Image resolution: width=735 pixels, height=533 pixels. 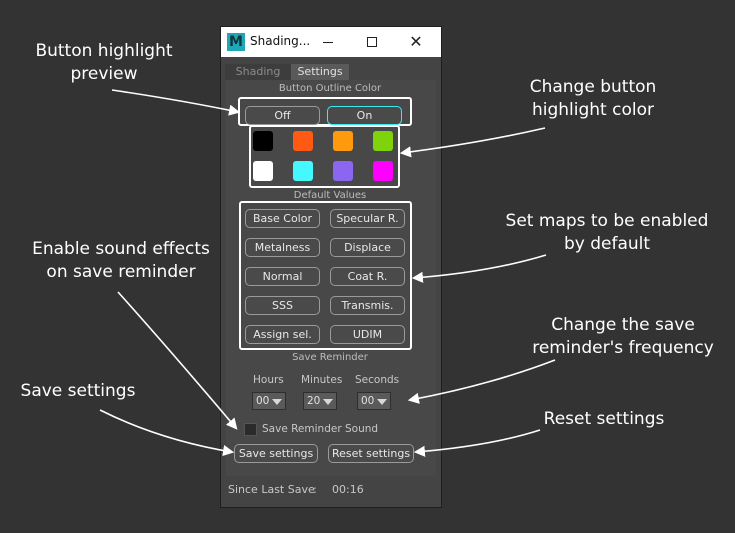 I want to click on default-map-button: UDIM, so click(x=367, y=334).